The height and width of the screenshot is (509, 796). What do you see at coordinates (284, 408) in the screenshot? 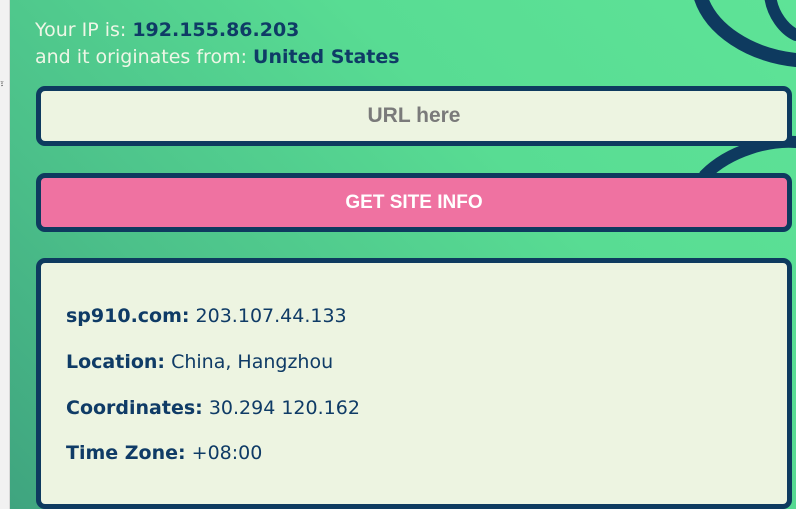
I see `coordinates-value: 30.294 120.162` at bounding box center [284, 408].